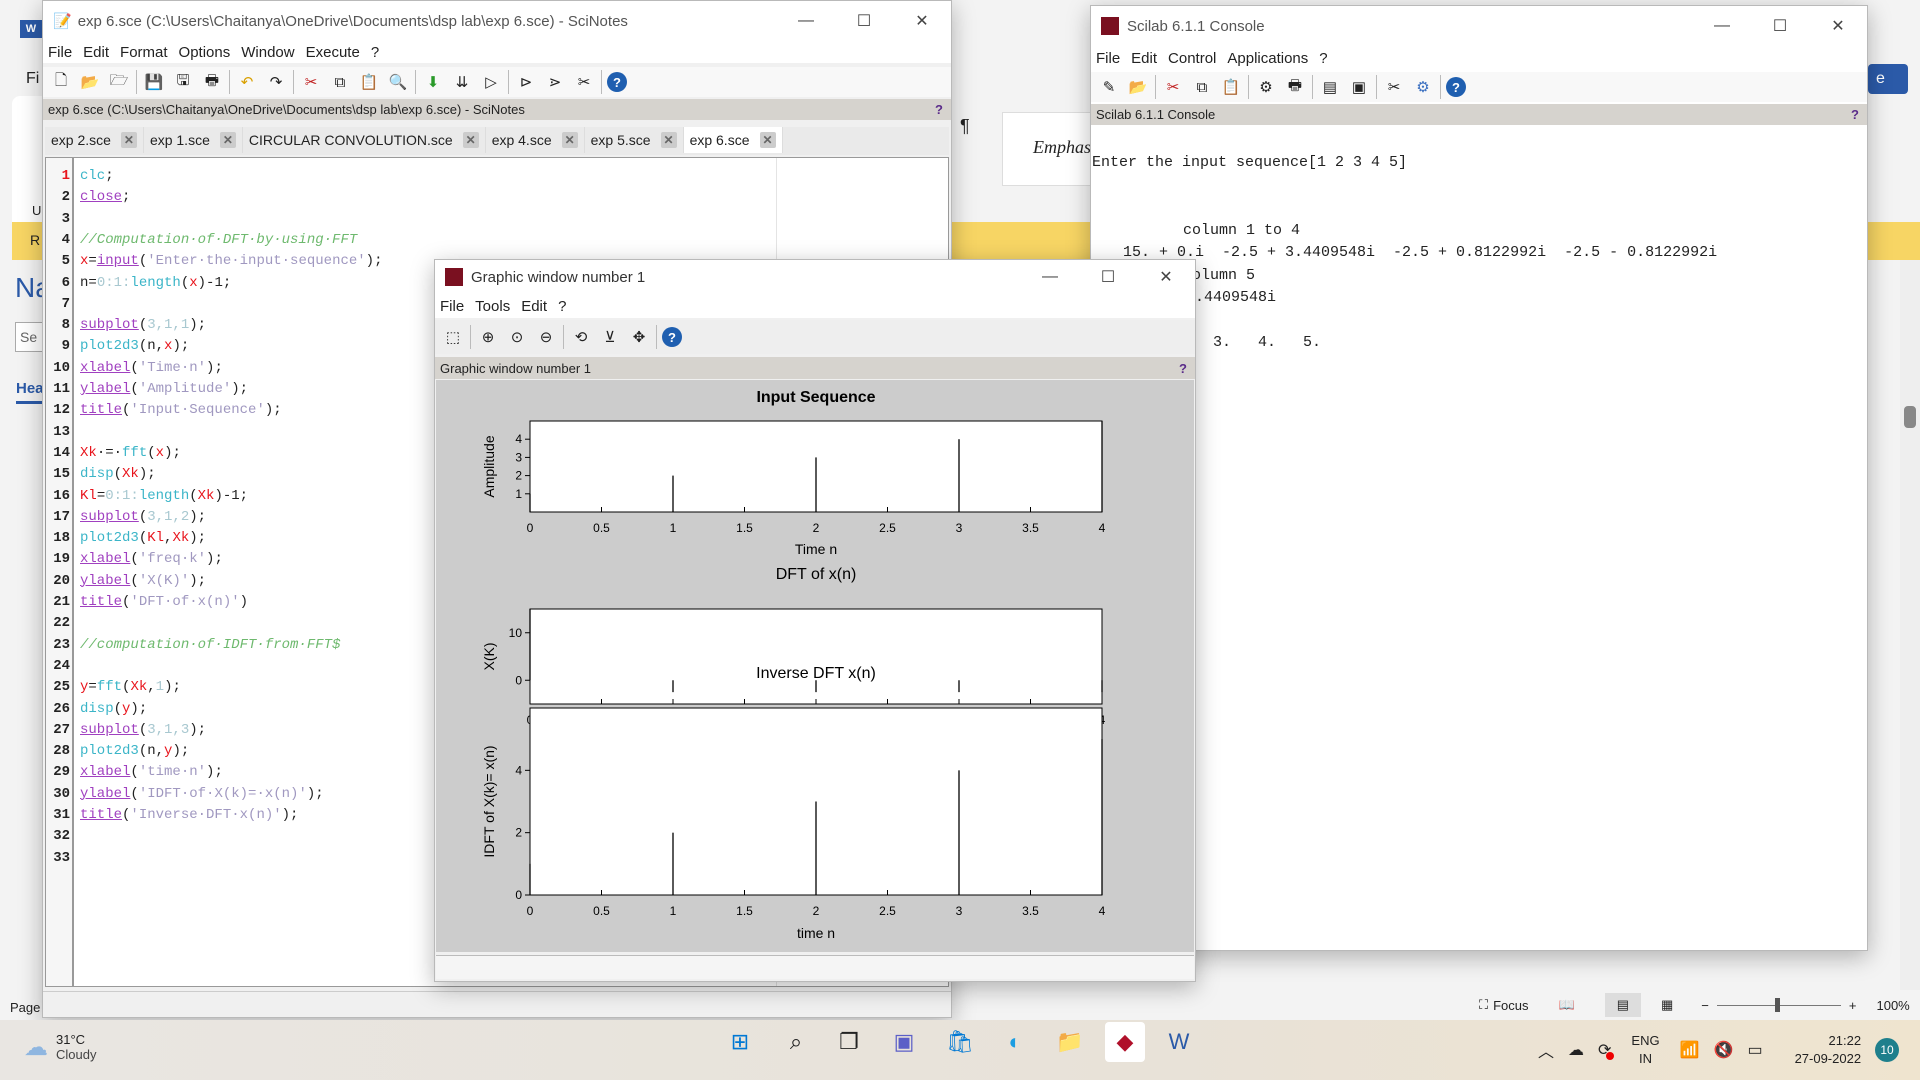 Image resolution: width=1920 pixels, height=1080 pixels. I want to click on menu-tools: Tools, so click(492, 306).